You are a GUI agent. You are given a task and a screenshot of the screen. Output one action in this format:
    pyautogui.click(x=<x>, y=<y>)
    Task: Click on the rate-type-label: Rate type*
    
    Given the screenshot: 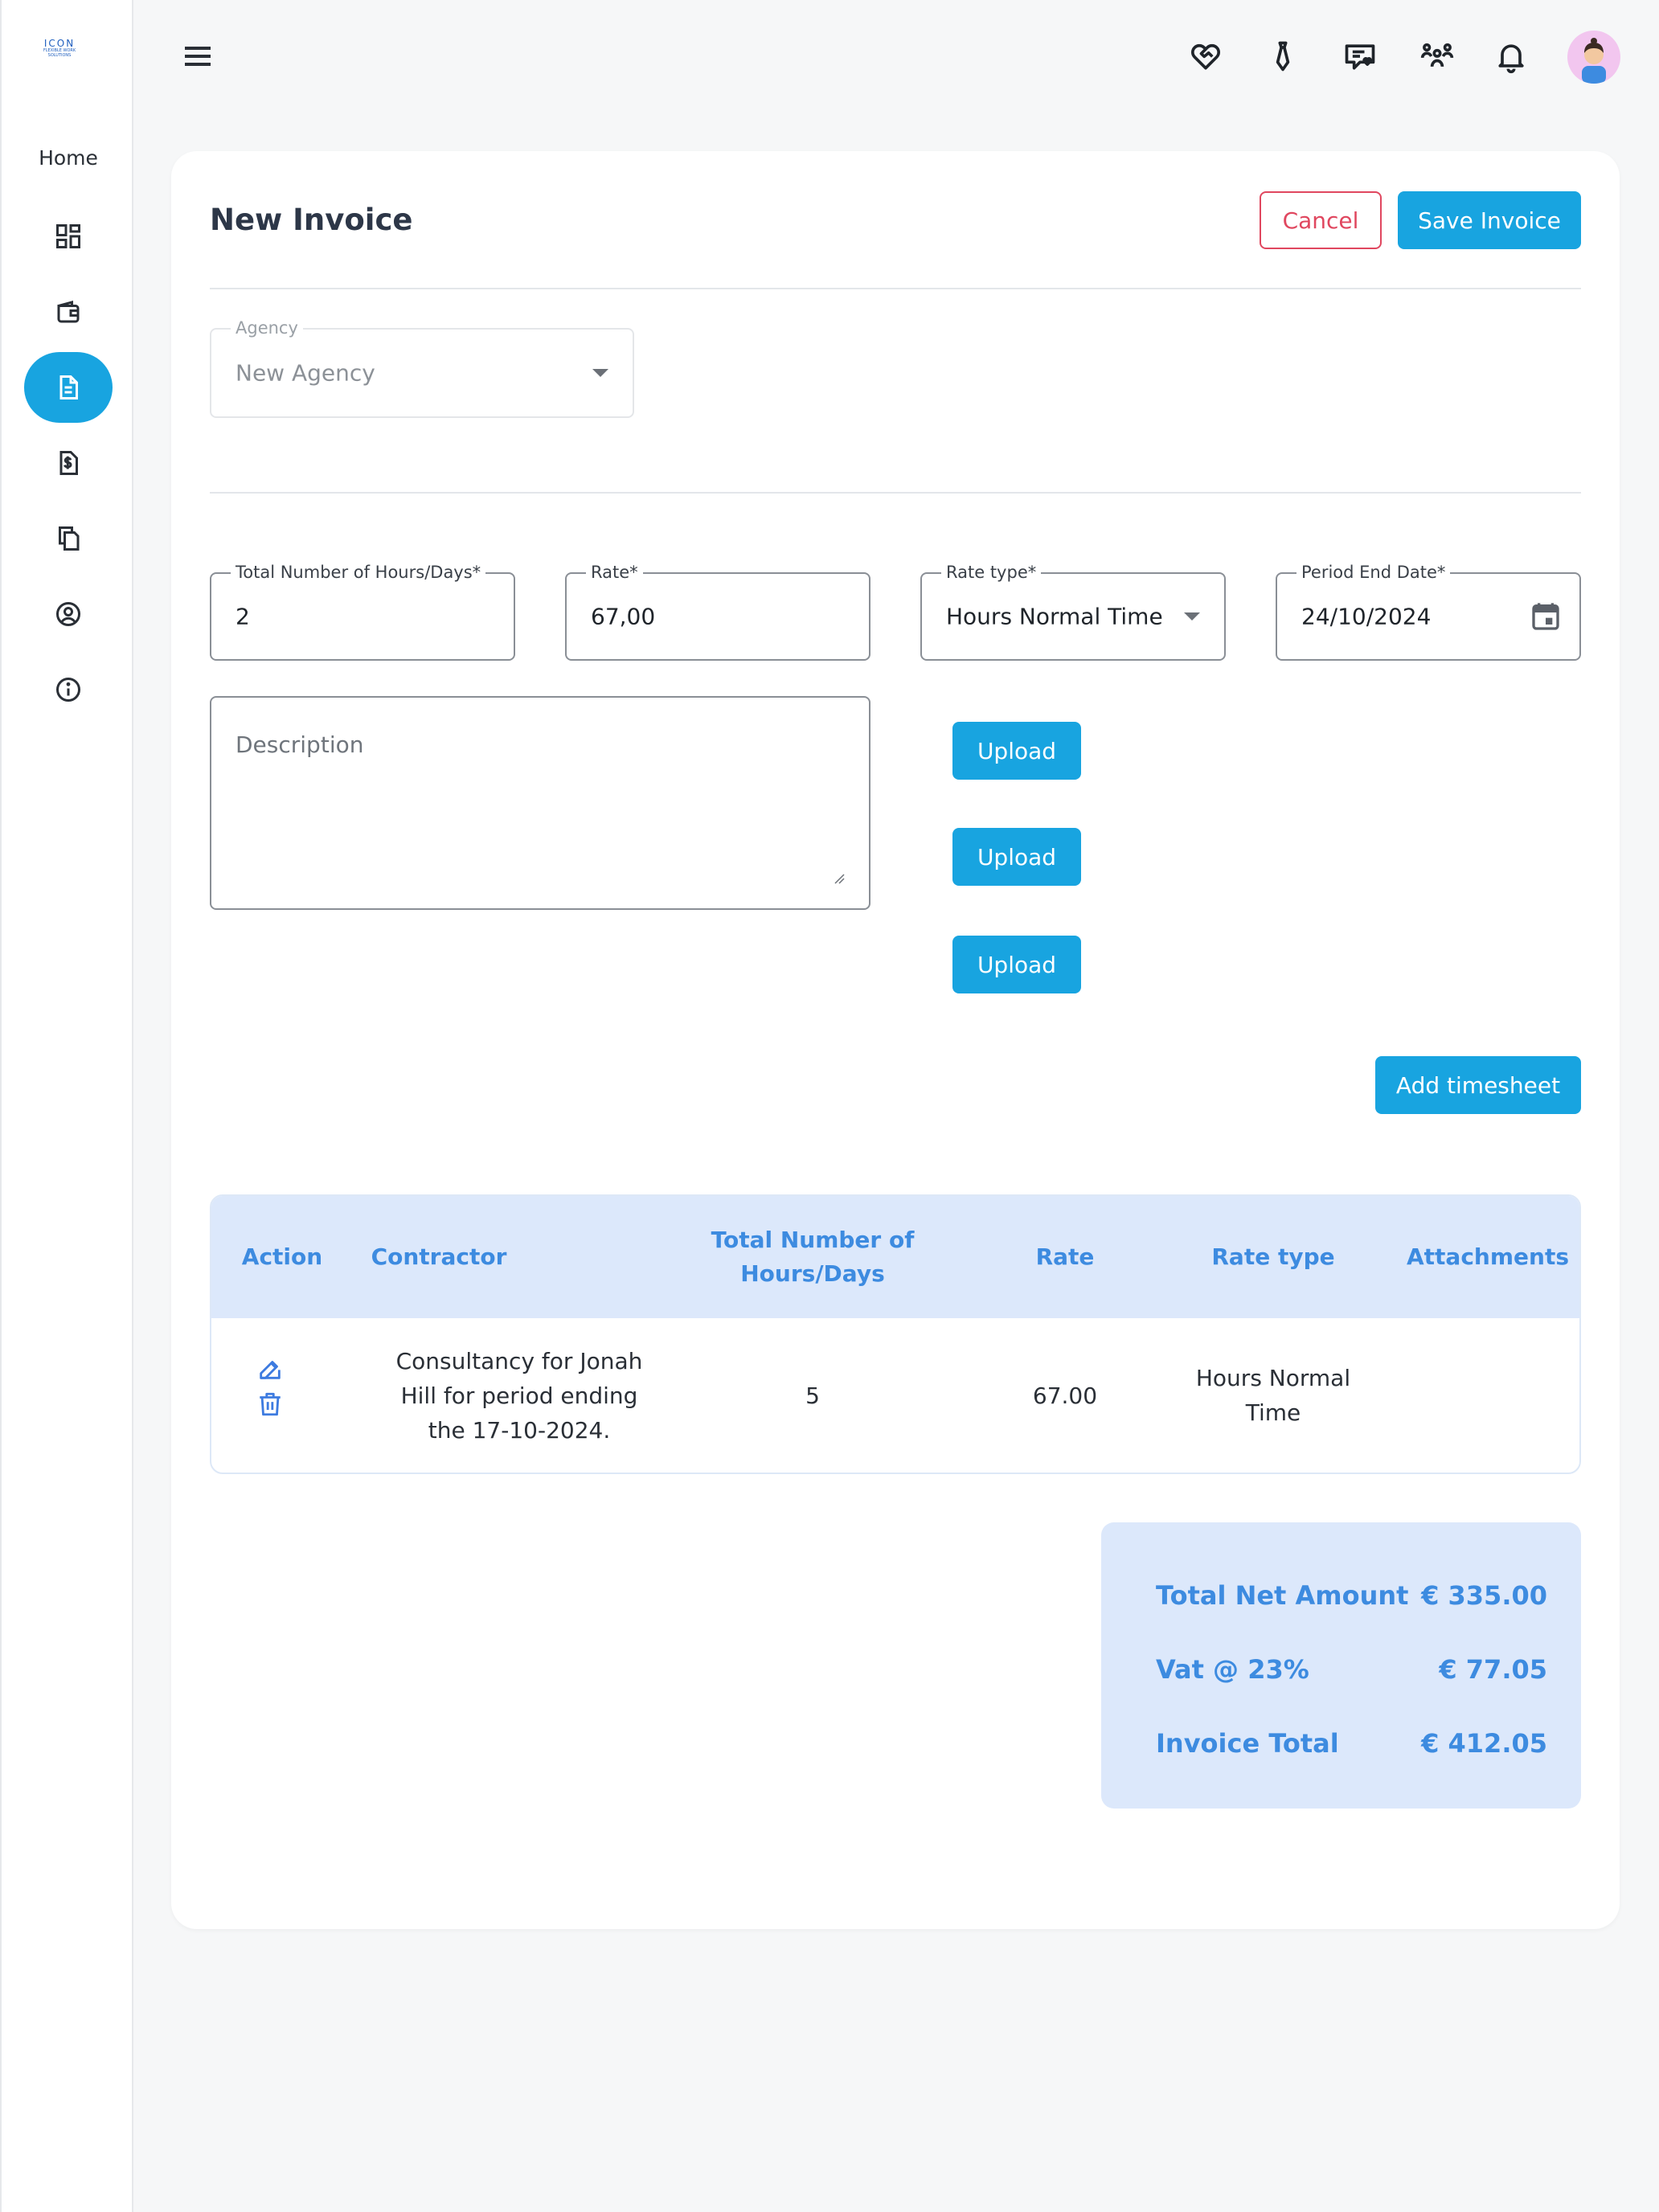 What is the action you would take?
    pyautogui.click(x=992, y=572)
    